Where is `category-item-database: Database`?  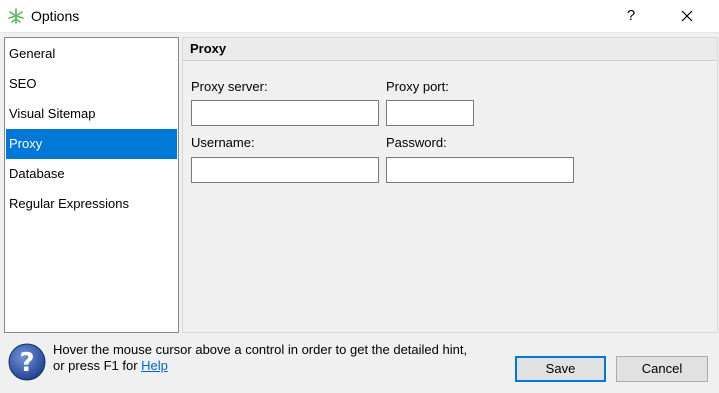 category-item-database: Database is located at coordinates (91, 174).